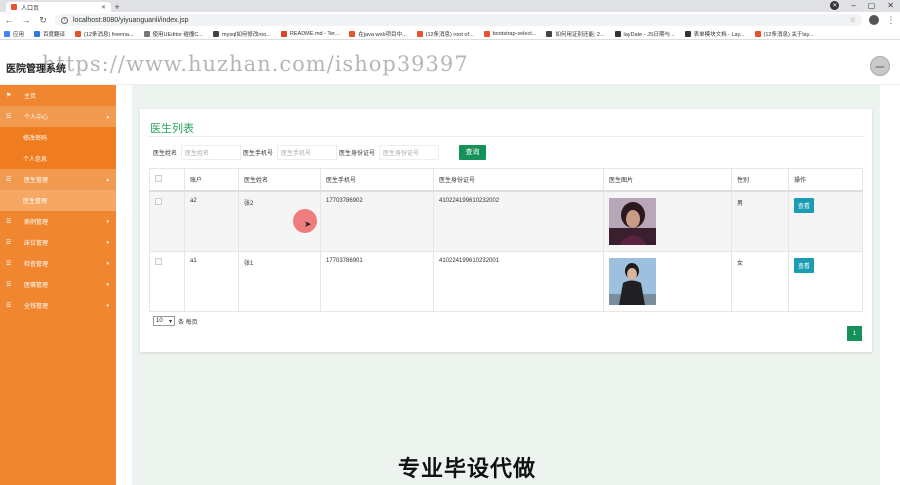 This screenshot has height=485, width=900. What do you see at coordinates (880, 66) in the screenshot?
I see `user-avatar: doub` at bounding box center [880, 66].